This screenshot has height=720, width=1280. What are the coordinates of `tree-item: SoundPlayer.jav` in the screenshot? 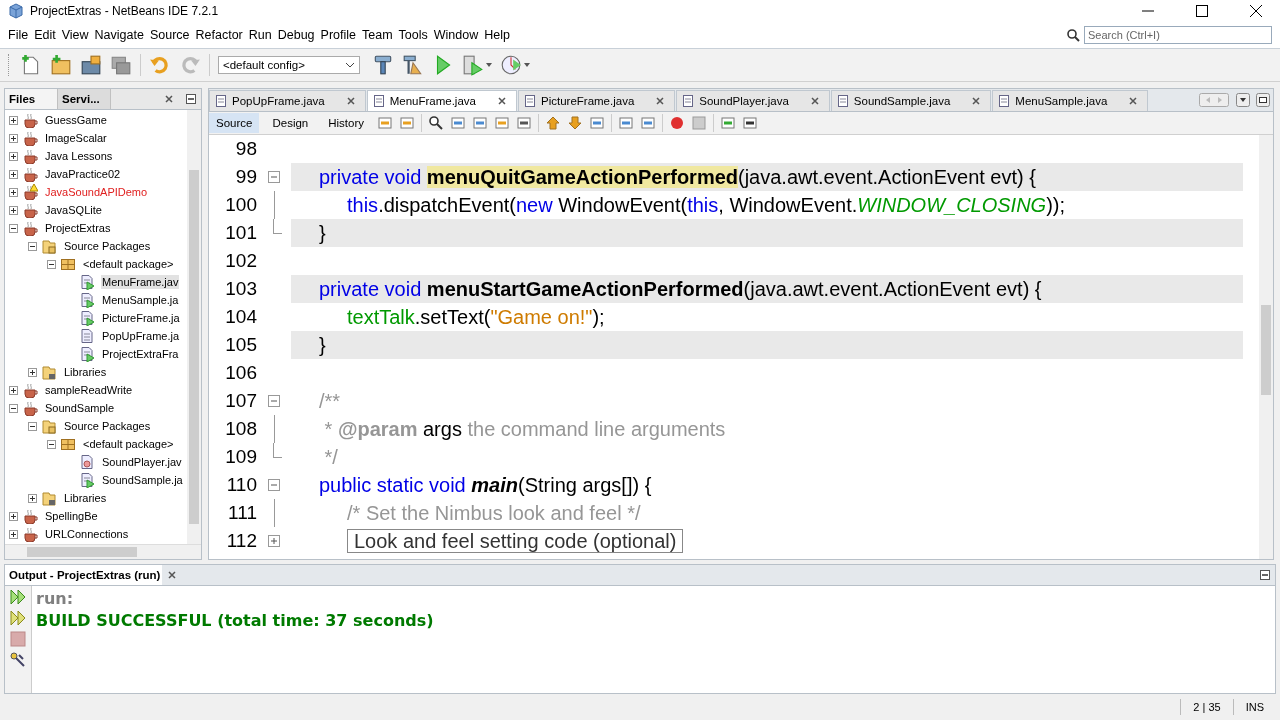 It's located at (142, 462).